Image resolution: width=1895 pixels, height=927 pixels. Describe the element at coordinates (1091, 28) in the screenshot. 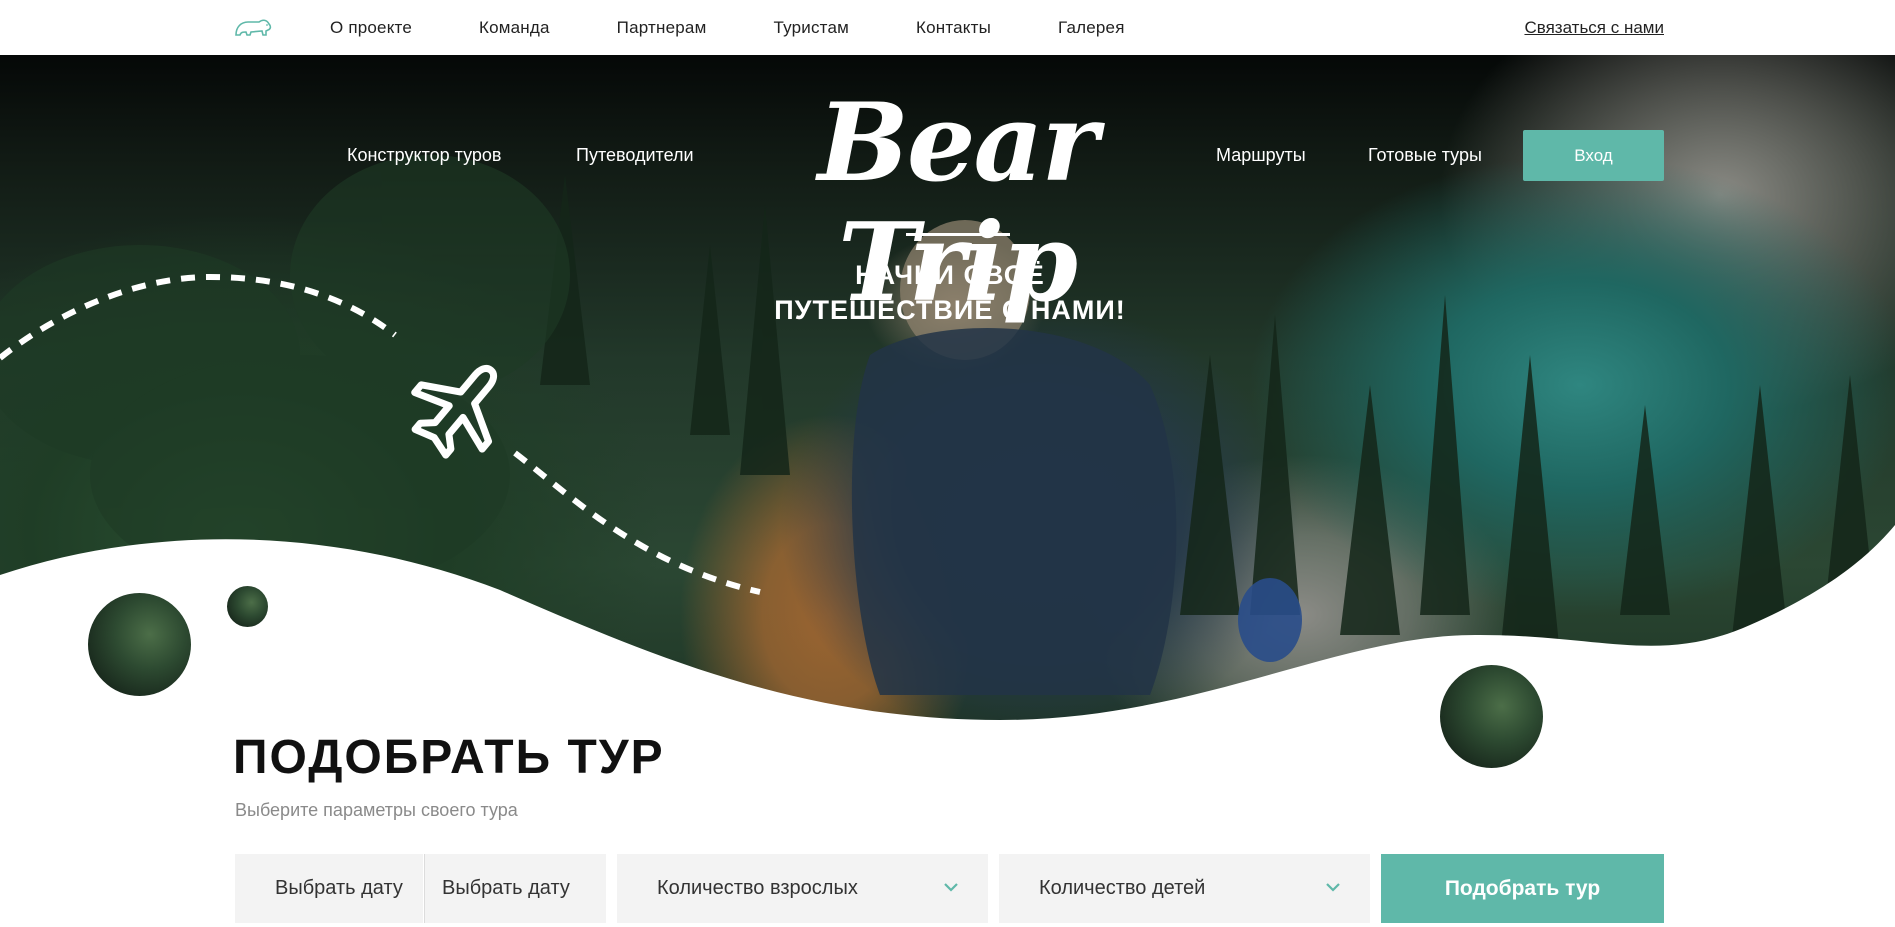

I see `nav-link-gallery: Галерея` at that location.